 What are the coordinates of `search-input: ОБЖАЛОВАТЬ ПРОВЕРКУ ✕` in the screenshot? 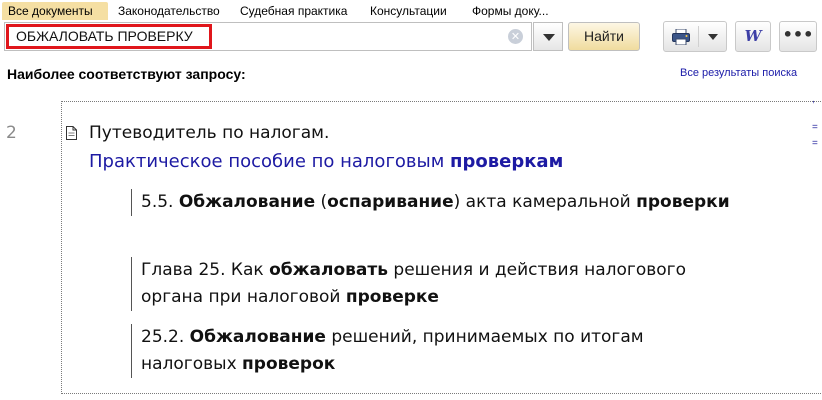 It's located at (268, 36).